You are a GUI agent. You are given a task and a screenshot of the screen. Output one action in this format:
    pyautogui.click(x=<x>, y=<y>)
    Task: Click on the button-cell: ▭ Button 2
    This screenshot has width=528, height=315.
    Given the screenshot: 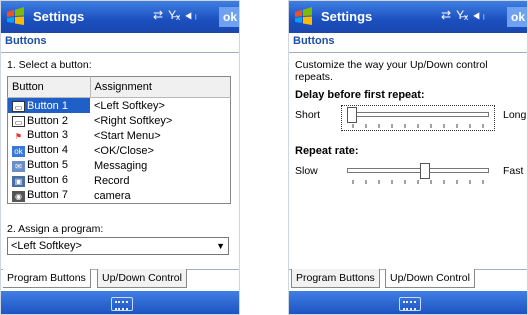 What is the action you would take?
    pyautogui.click(x=49, y=120)
    